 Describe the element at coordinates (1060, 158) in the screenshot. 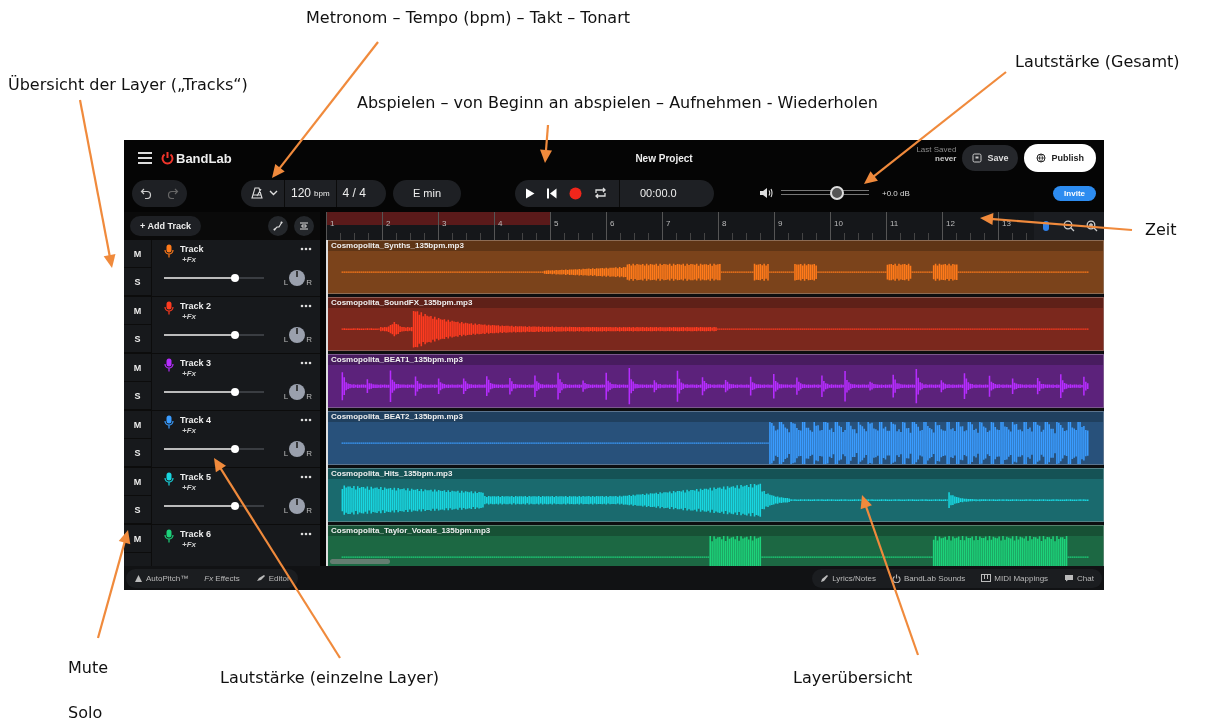

I see `publish-button: Publish` at that location.